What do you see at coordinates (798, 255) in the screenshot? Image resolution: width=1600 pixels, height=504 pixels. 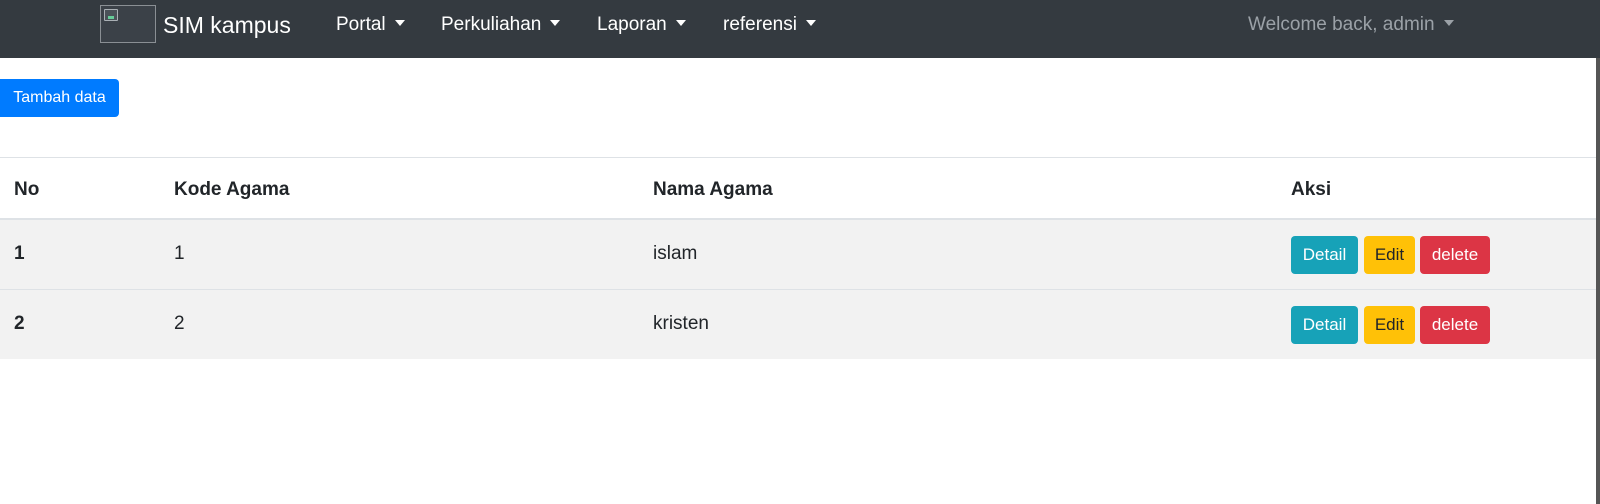 I see `table-row: 1 1 islam Detail Edit delete` at bounding box center [798, 255].